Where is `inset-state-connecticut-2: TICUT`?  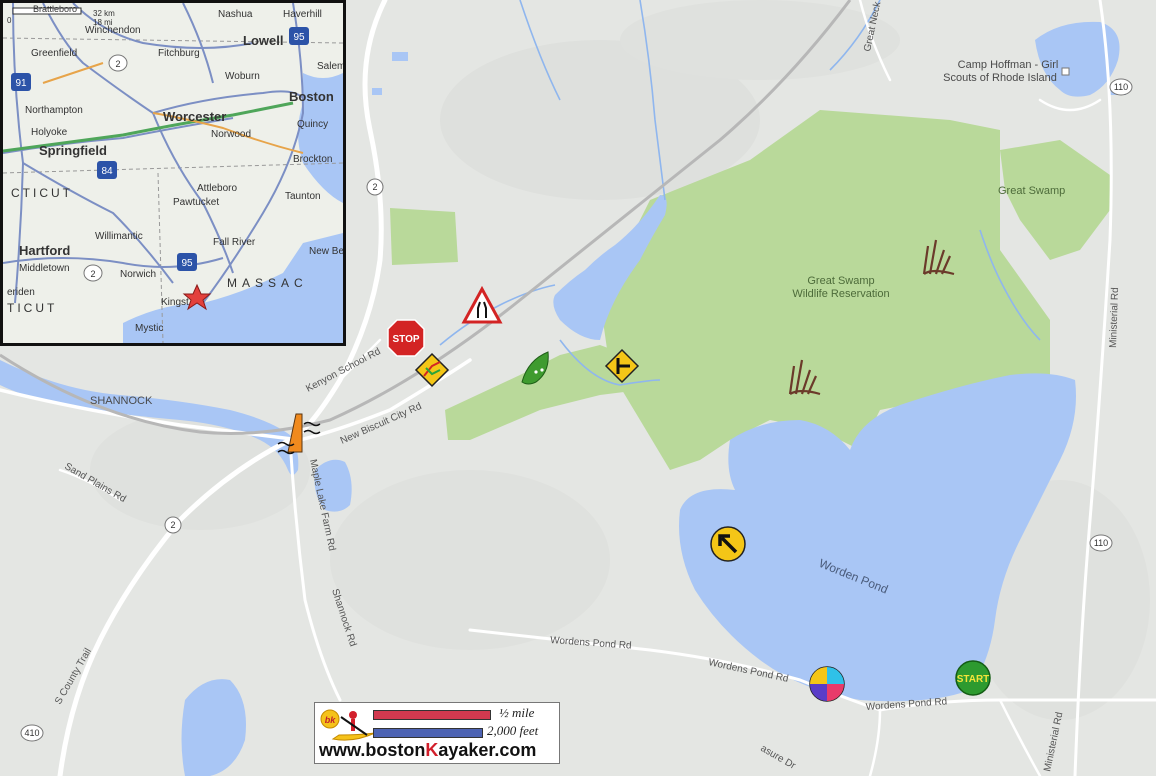
inset-state-connecticut-2: TICUT is located at coordinates (32, 308).